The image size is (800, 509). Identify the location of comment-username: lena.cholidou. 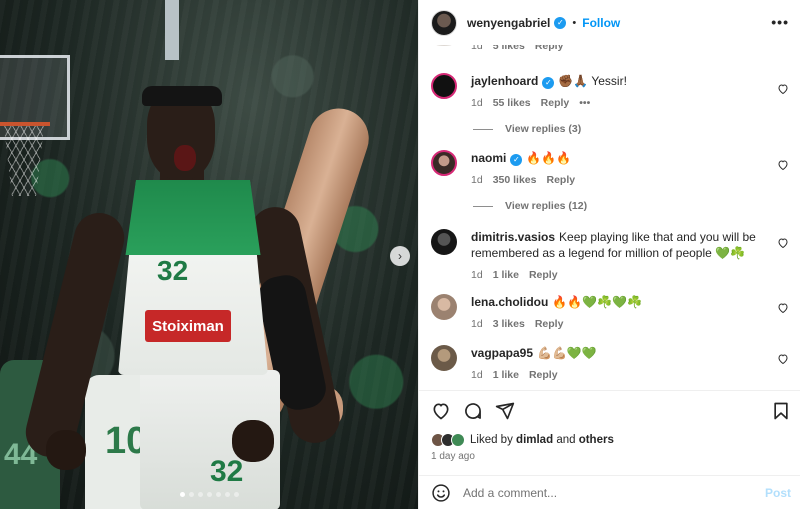
(509, 302).